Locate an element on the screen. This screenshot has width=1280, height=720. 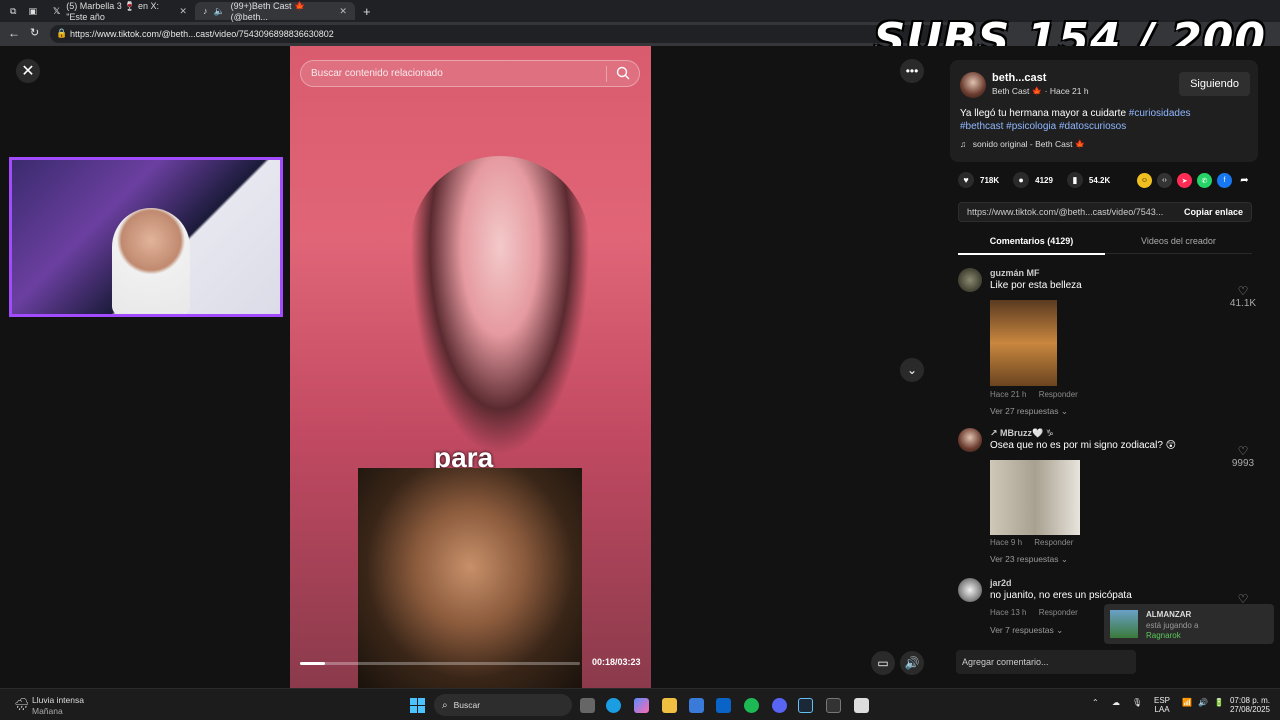
search-icon: ⌕ is located at coordinates (445, 705).